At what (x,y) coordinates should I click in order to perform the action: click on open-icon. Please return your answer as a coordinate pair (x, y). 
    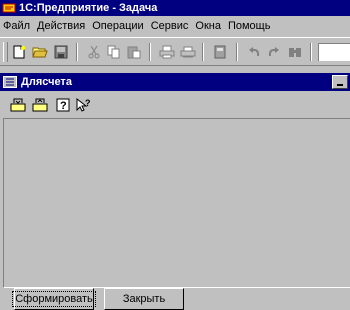
    Looking at the image, I should click on (18, 105).